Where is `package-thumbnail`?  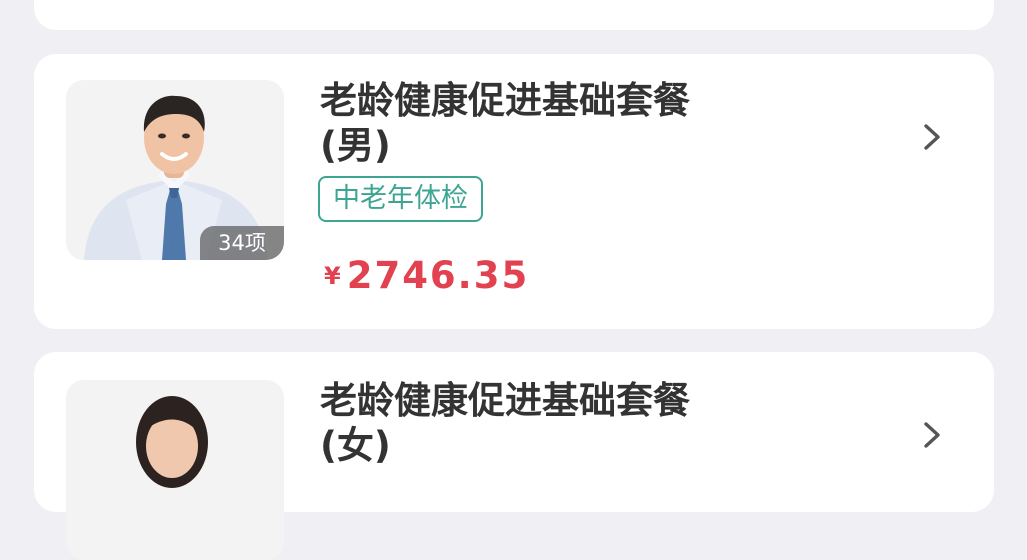
package-thumbnail is located at coordinates (175, 470).